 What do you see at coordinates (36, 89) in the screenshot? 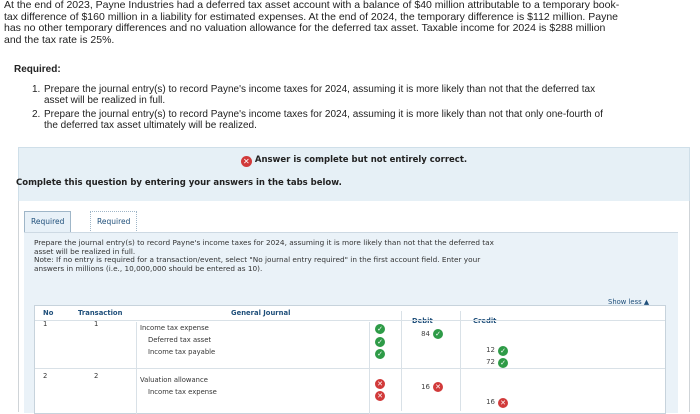
I see `required-item-number: 1.` at bounding box center [36, 89].